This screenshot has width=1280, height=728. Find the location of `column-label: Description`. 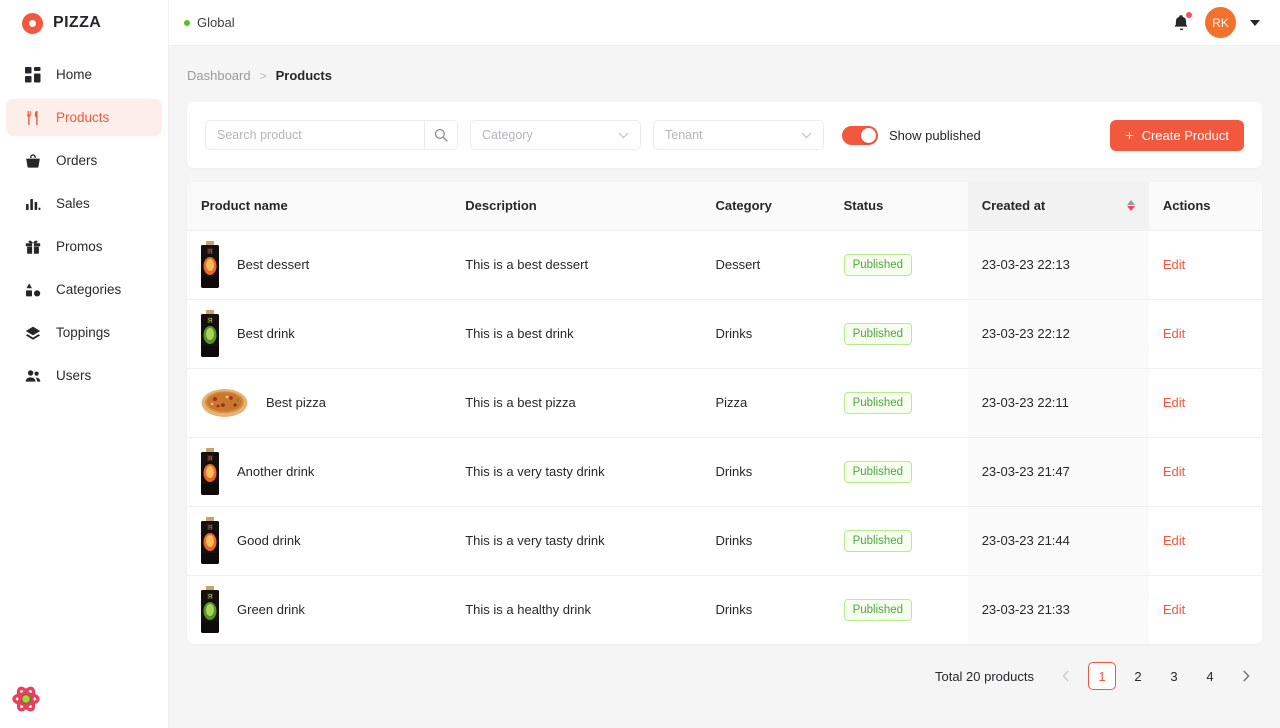

column-label: Description is located at coordinates (501, 206).